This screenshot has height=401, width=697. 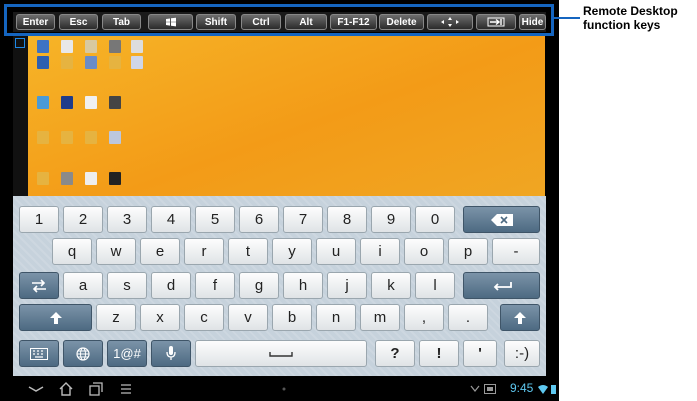 I want to click on key-3: 3, so click(x=127, y=219).